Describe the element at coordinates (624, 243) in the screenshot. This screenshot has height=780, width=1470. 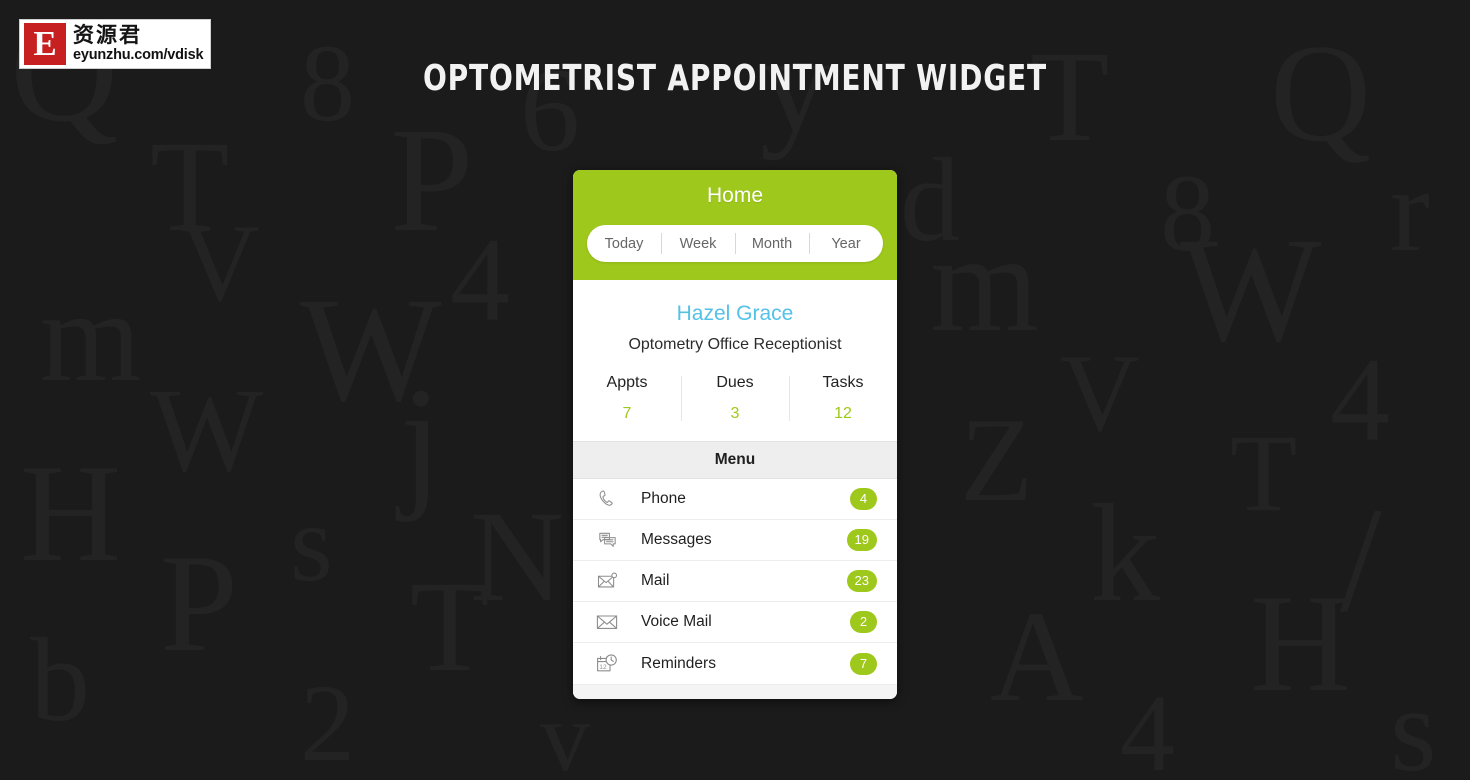
I see `tab-today: Today` at that location.